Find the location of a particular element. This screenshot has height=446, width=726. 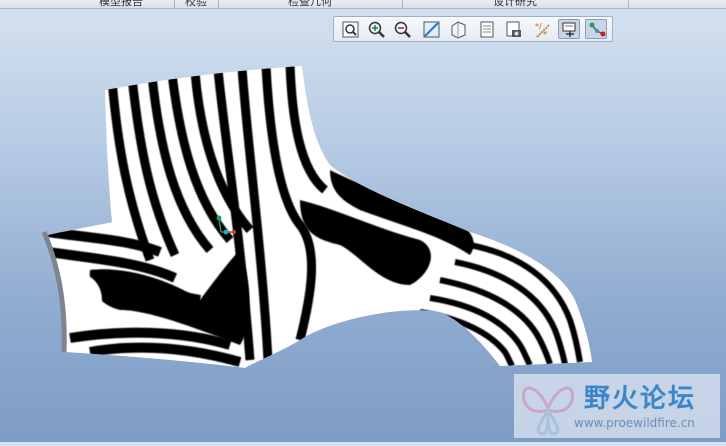

refit-icon is located at coordinates (350, 29).